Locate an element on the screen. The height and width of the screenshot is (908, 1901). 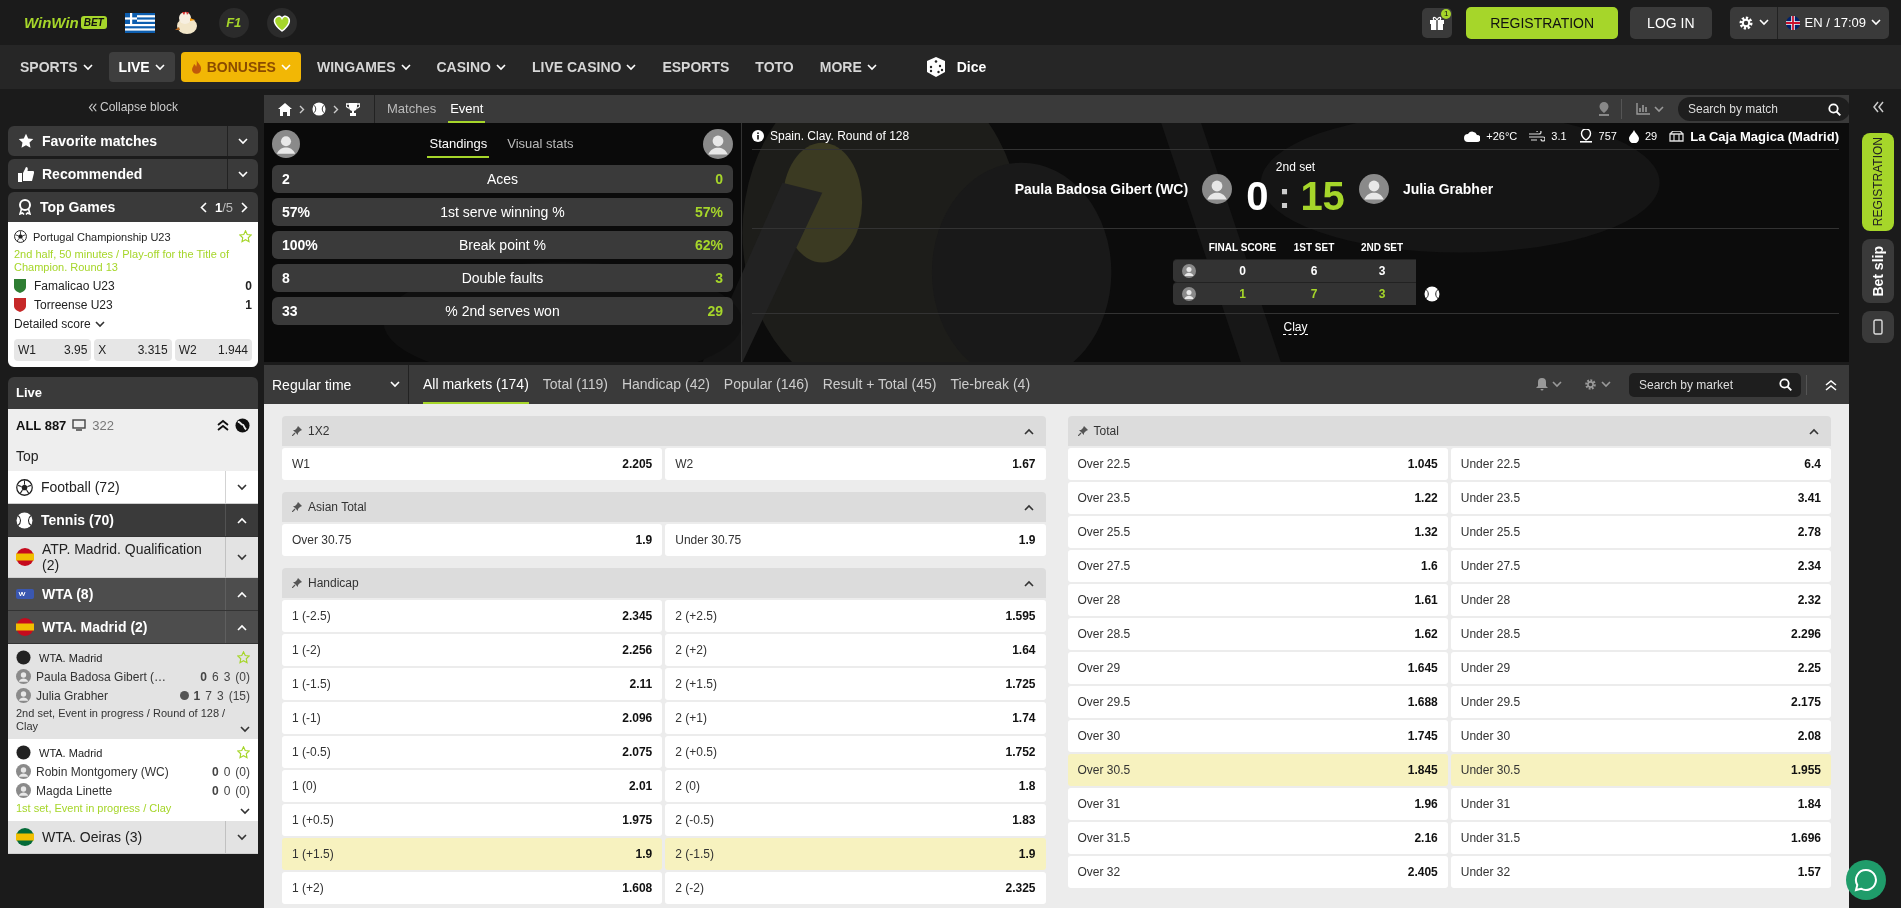
registration-button: REGISTRATION is located at coordinates (1542, 22).